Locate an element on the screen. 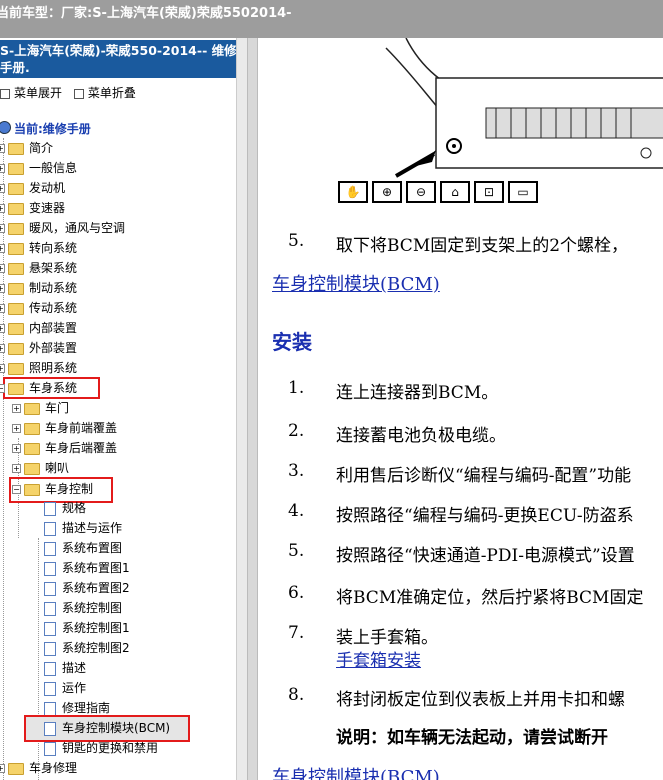 This screenshot has height=780, width=663. tree-item-doors: + 车门 is located at coordinates (40, 408).